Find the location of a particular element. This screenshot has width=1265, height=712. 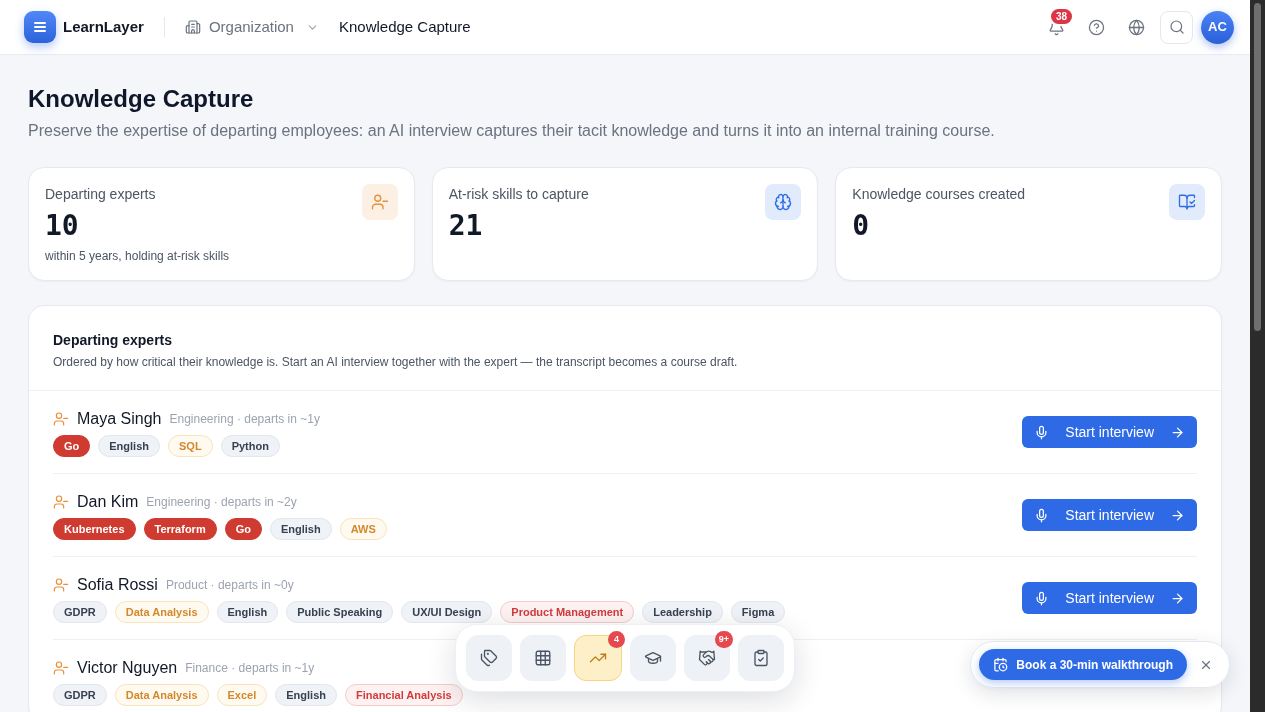

count-badge: 9+ is located at coordinates (723, 639).